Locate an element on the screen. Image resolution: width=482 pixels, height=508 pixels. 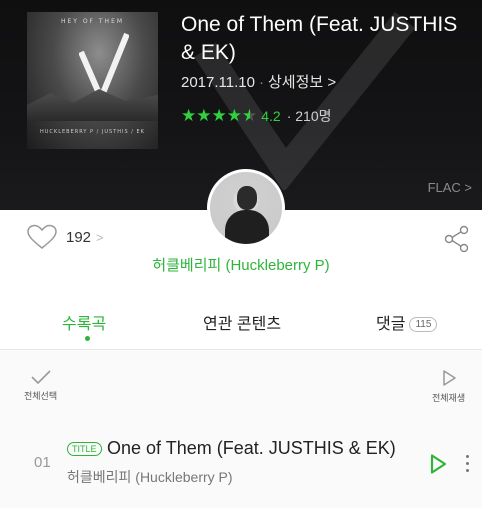
tab-related: 연관 콘텐츠 is located at coordinates (242, 322).